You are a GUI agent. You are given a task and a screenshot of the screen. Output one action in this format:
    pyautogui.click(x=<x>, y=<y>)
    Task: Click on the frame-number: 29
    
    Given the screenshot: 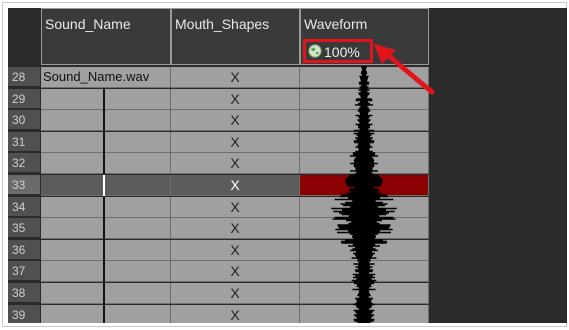 What is the action you would take?
    pyautogui.click(x=24, y=98)
    